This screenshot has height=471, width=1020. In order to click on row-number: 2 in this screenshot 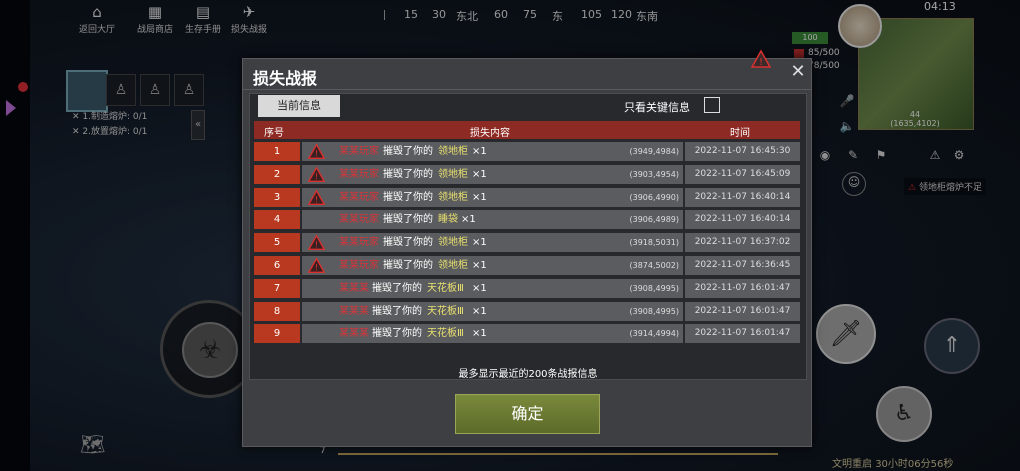, I will do `click(277, 174)`.